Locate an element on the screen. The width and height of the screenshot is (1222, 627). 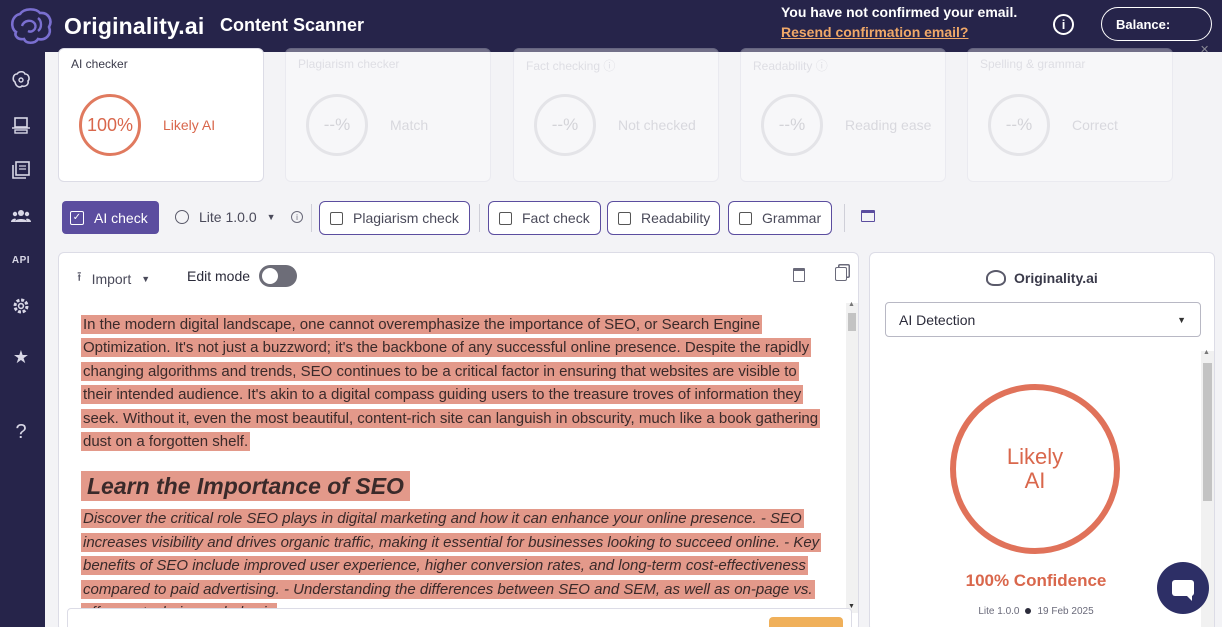
fact-check-toggle: Fact check is located at coordinates (544, 218).